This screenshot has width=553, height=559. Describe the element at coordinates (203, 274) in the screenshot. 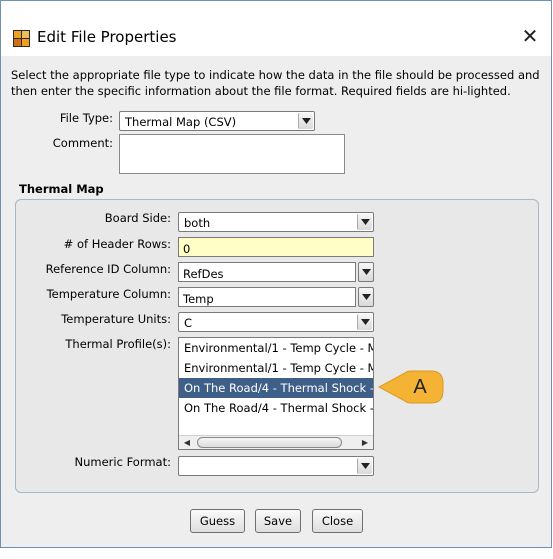

I see `ref-id-column-value: RefDes` at that location.